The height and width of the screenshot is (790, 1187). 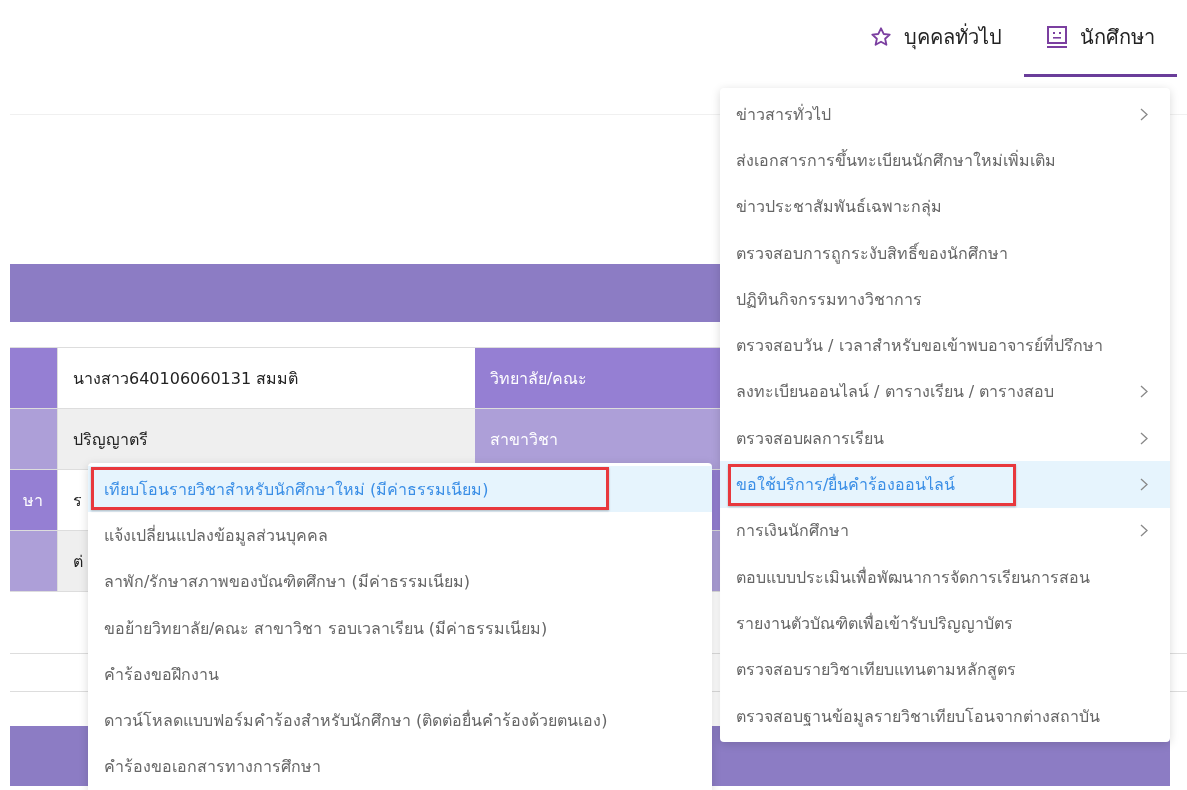 I want to click on menu-item: รายงานตัวบัณฑิตเพื่อเข้ารับปริญญาบัตร, so click(x=945, y=623).